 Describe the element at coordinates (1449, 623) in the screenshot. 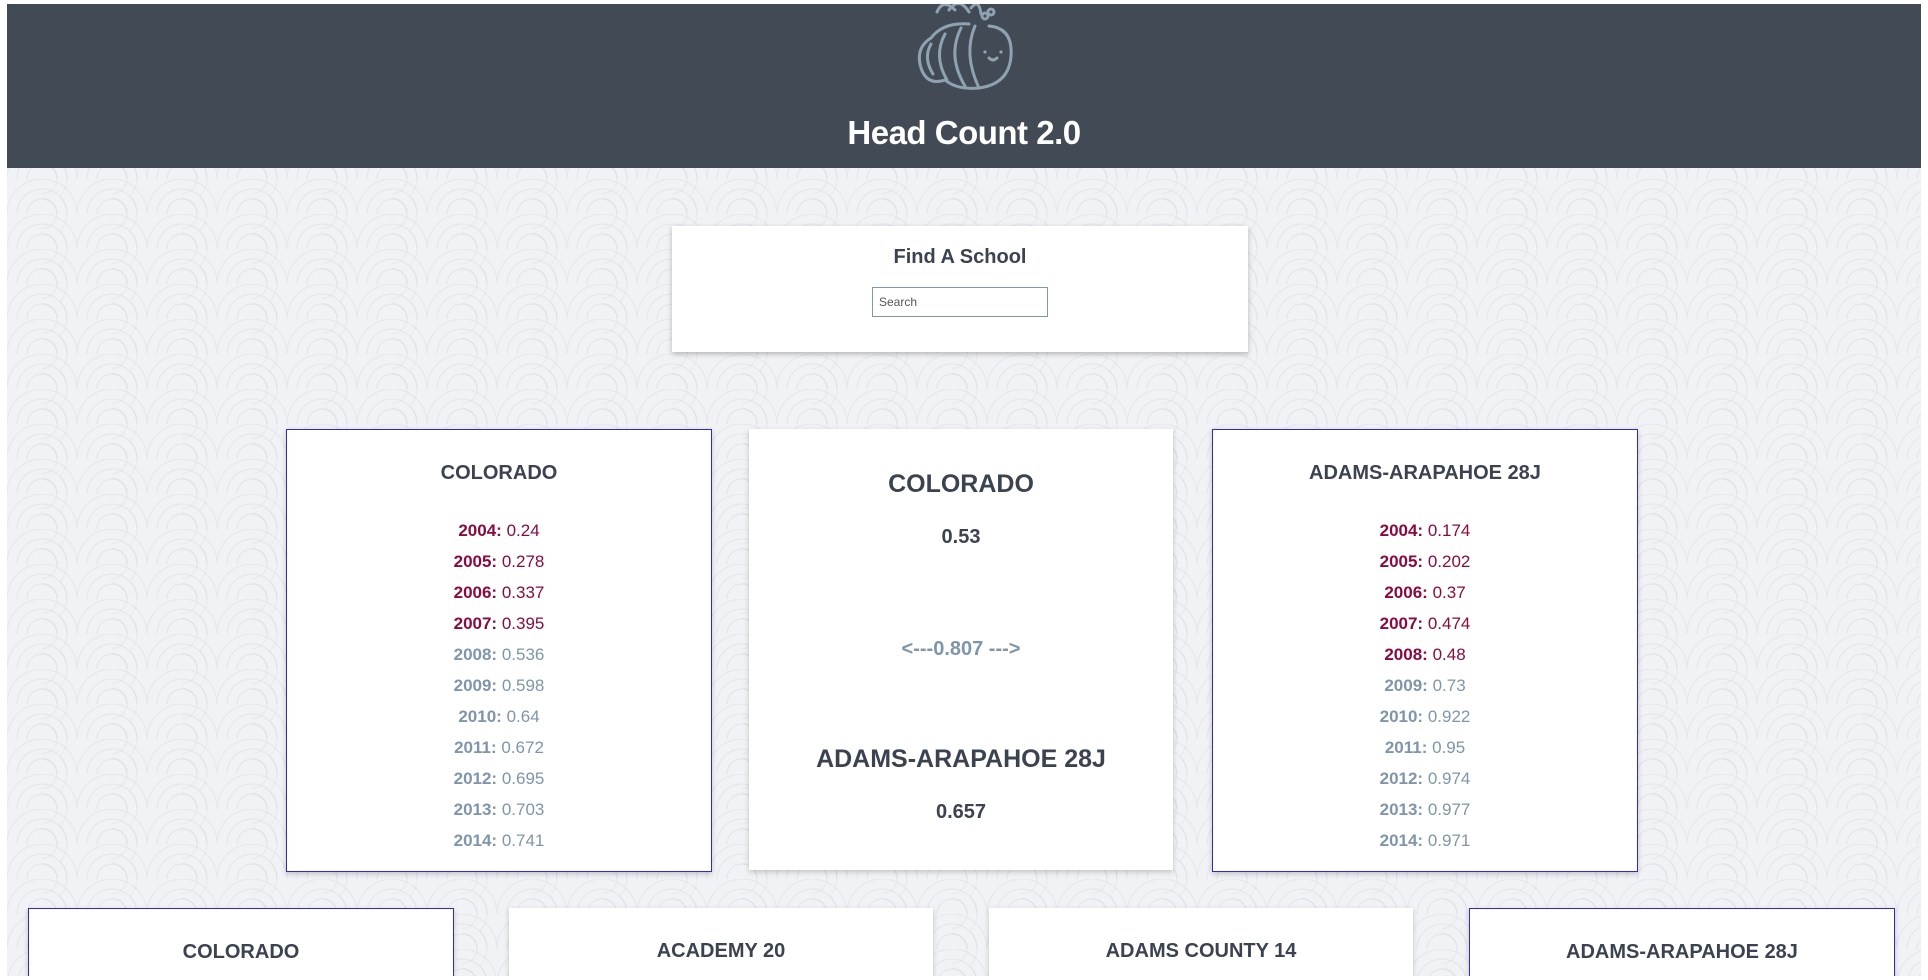

I see `year-value: 0.474` at that location.